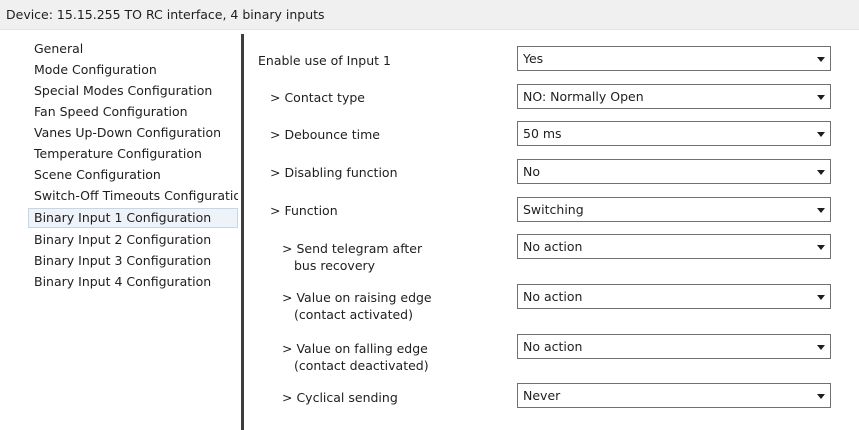 This screenshot has height=430, width=859. I want to click on param-label-cyclical-sending: > Cyclical sending, so click(340, 397).